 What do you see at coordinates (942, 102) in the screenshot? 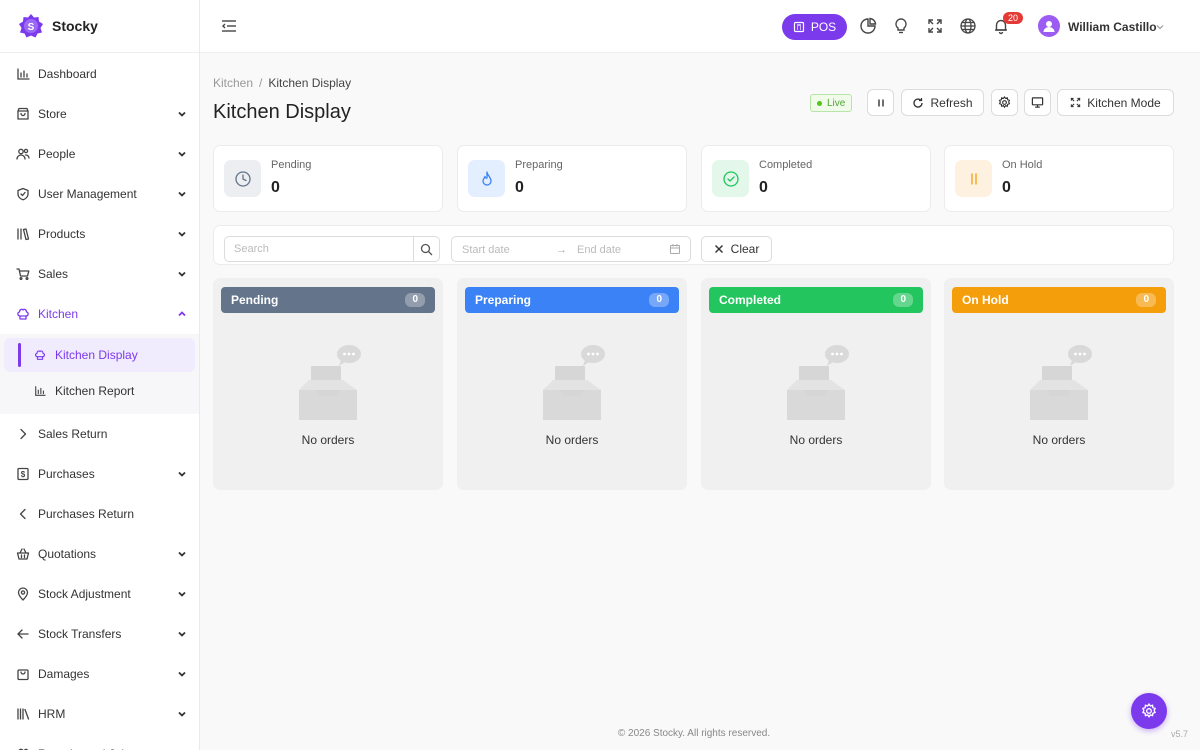
I see `refresh-button: Refresh` at bounding box center [942, 102].